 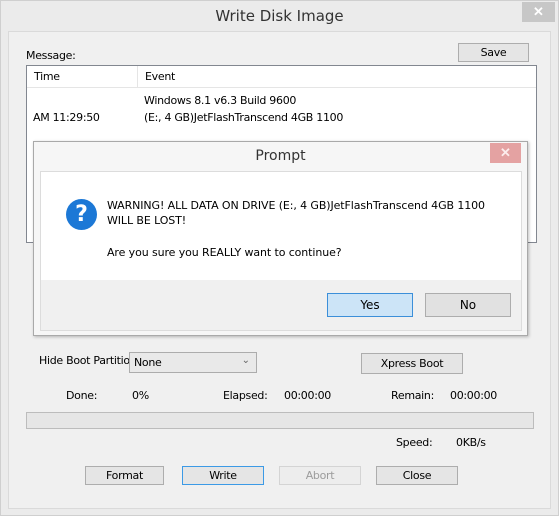 What do you see at coordinates (66, 117) in the screenshot?
I see `time-cell: AM 11:29:50` at bounding box center [66, 117].